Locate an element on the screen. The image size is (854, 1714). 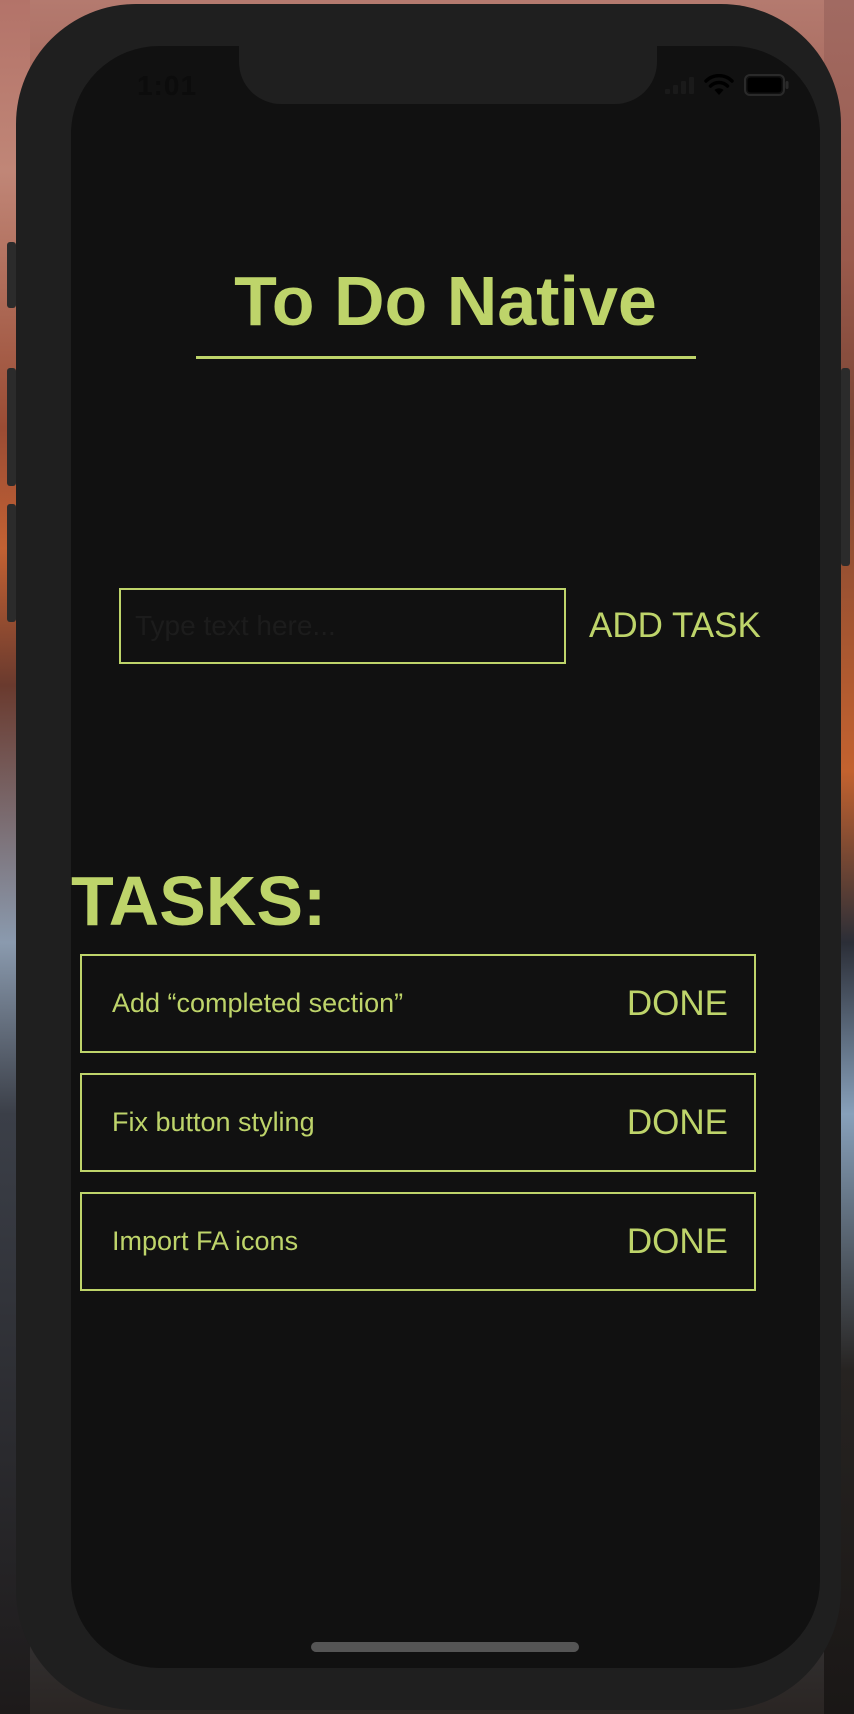
app-title: To Do Native is located at coordinates (445, 301).